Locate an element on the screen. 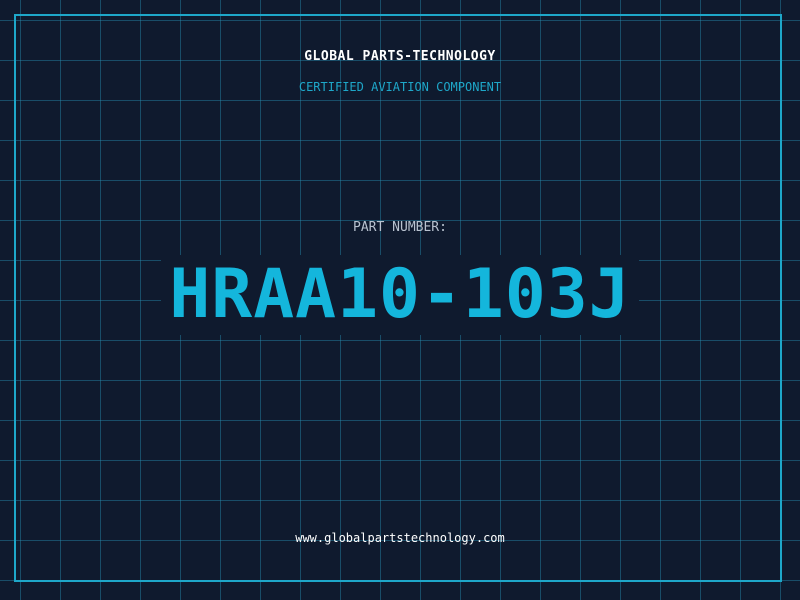 This screenshot has width=800, height=600. part-number-label: PART NUMBER: is located at coordinates (400, 227).